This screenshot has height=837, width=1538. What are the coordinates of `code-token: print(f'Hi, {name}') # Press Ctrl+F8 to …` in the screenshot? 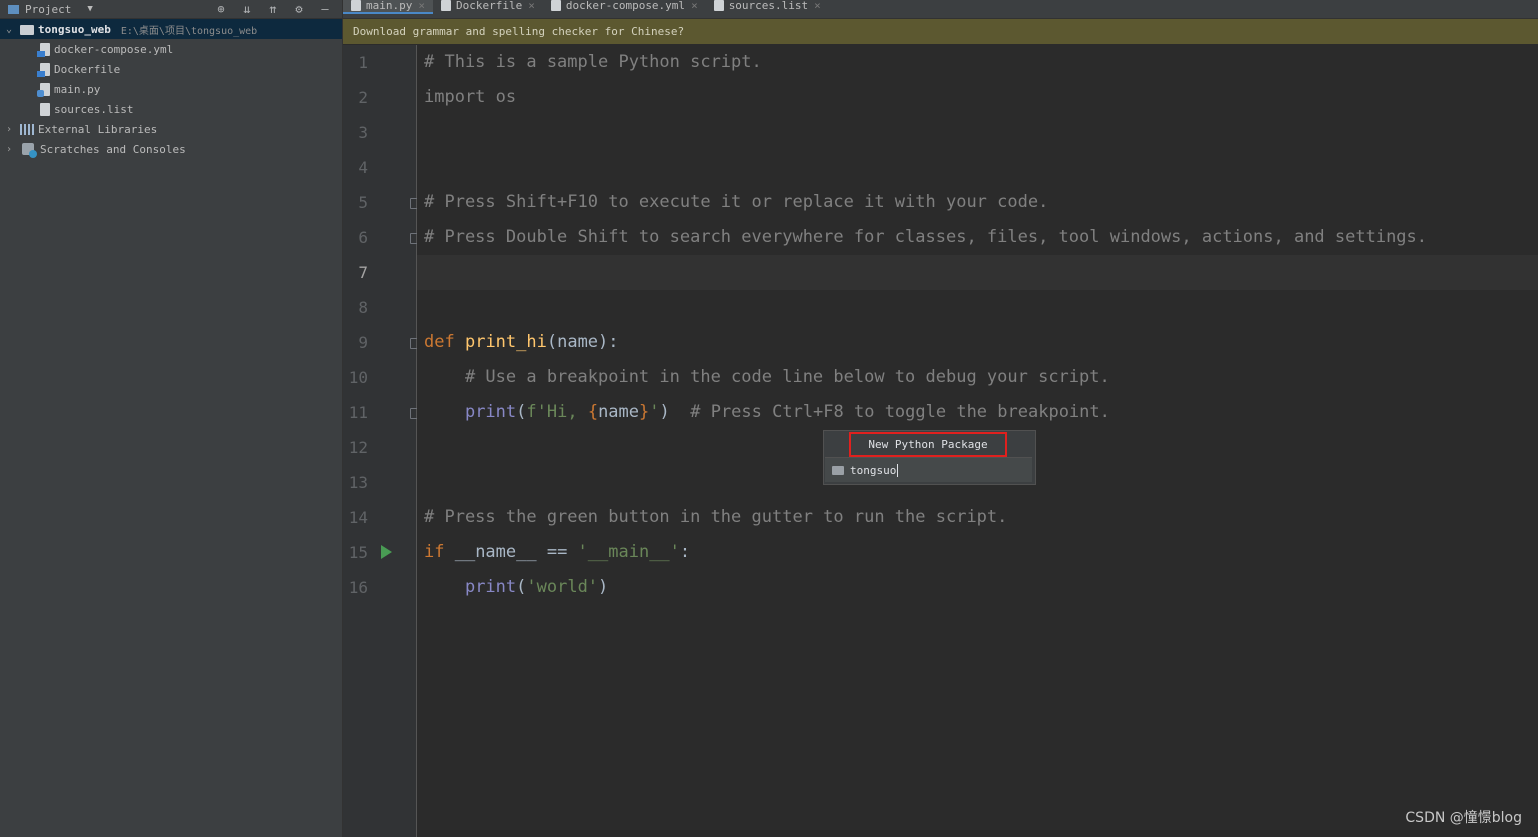 It's located at (787, 412).